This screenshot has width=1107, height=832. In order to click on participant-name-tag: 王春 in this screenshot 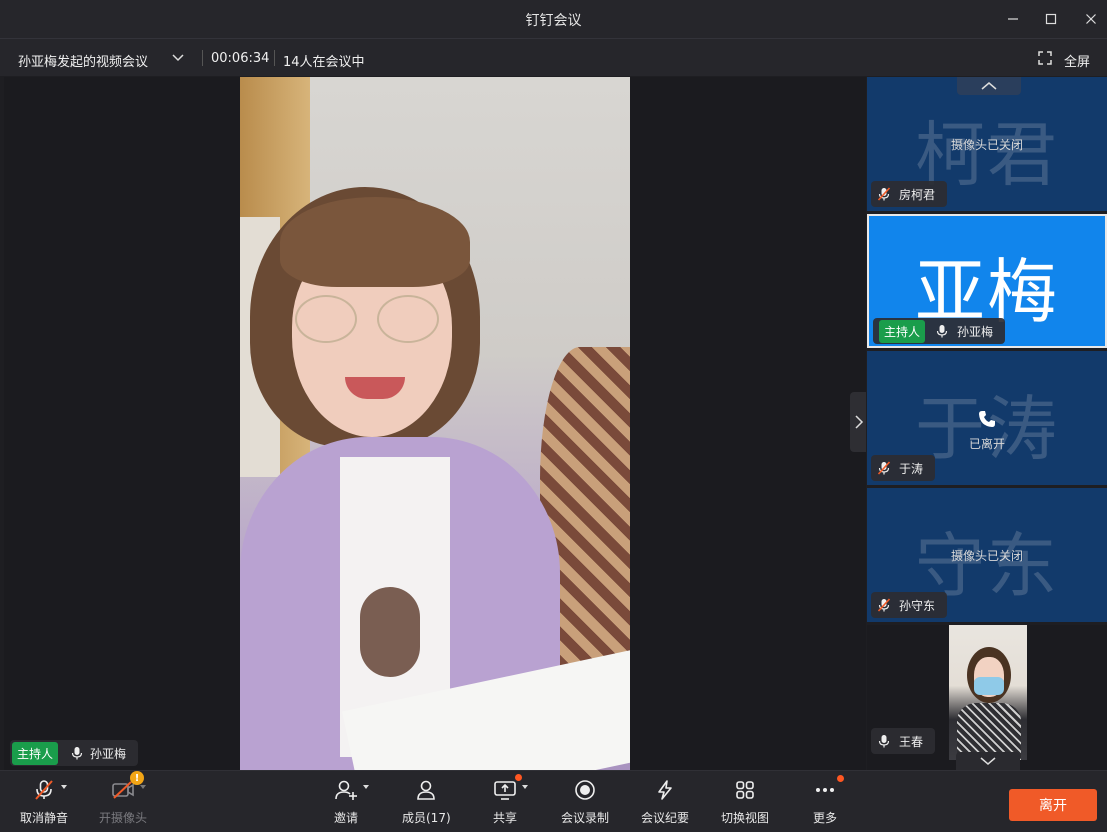, I will do `click(903, 741)`.